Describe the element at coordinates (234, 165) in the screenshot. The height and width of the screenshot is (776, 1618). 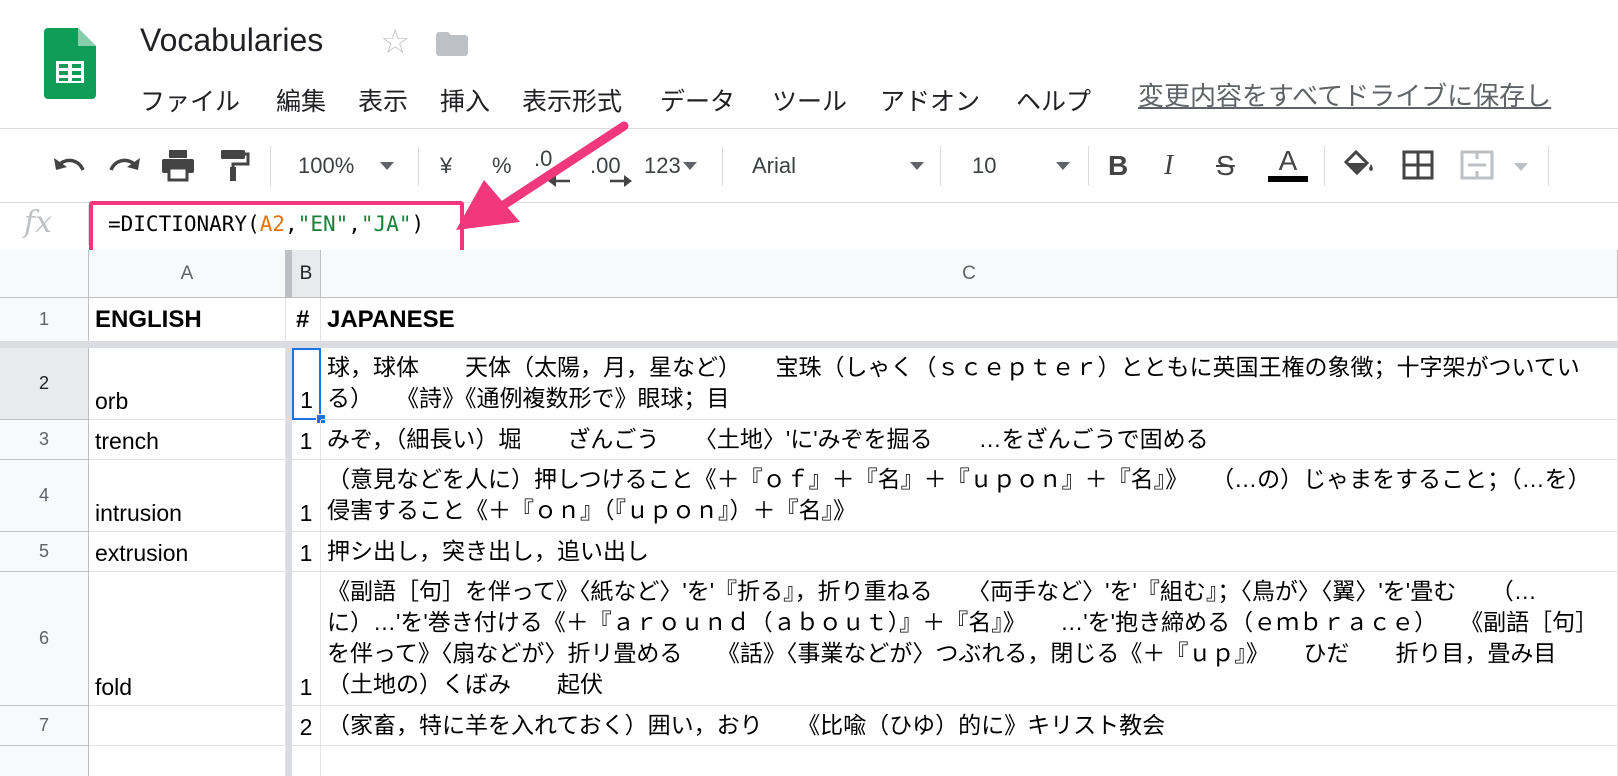
I see `paint-format-icon` at that location.